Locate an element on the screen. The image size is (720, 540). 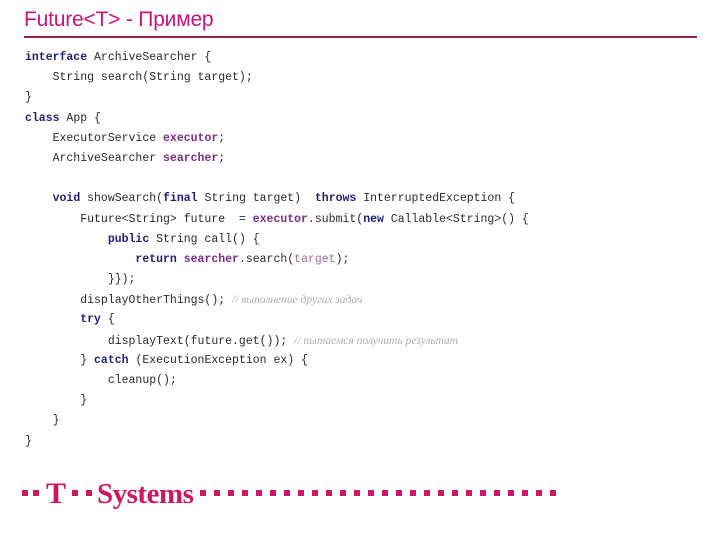
code-token: }}); is located at coordinates (80, 280).